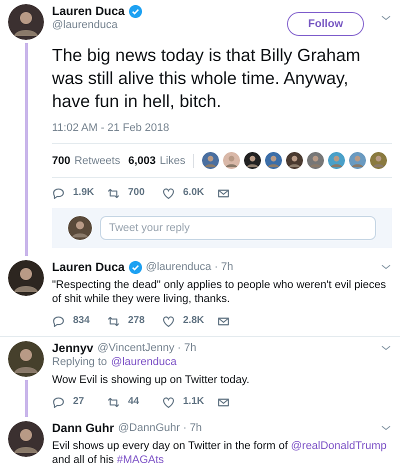 The image size is (400, 463). What do you see at coordinates (261, 267) in the screenshot?
I see `author-handle: @laurenduca · 7h` at bounding box center [261, 267].